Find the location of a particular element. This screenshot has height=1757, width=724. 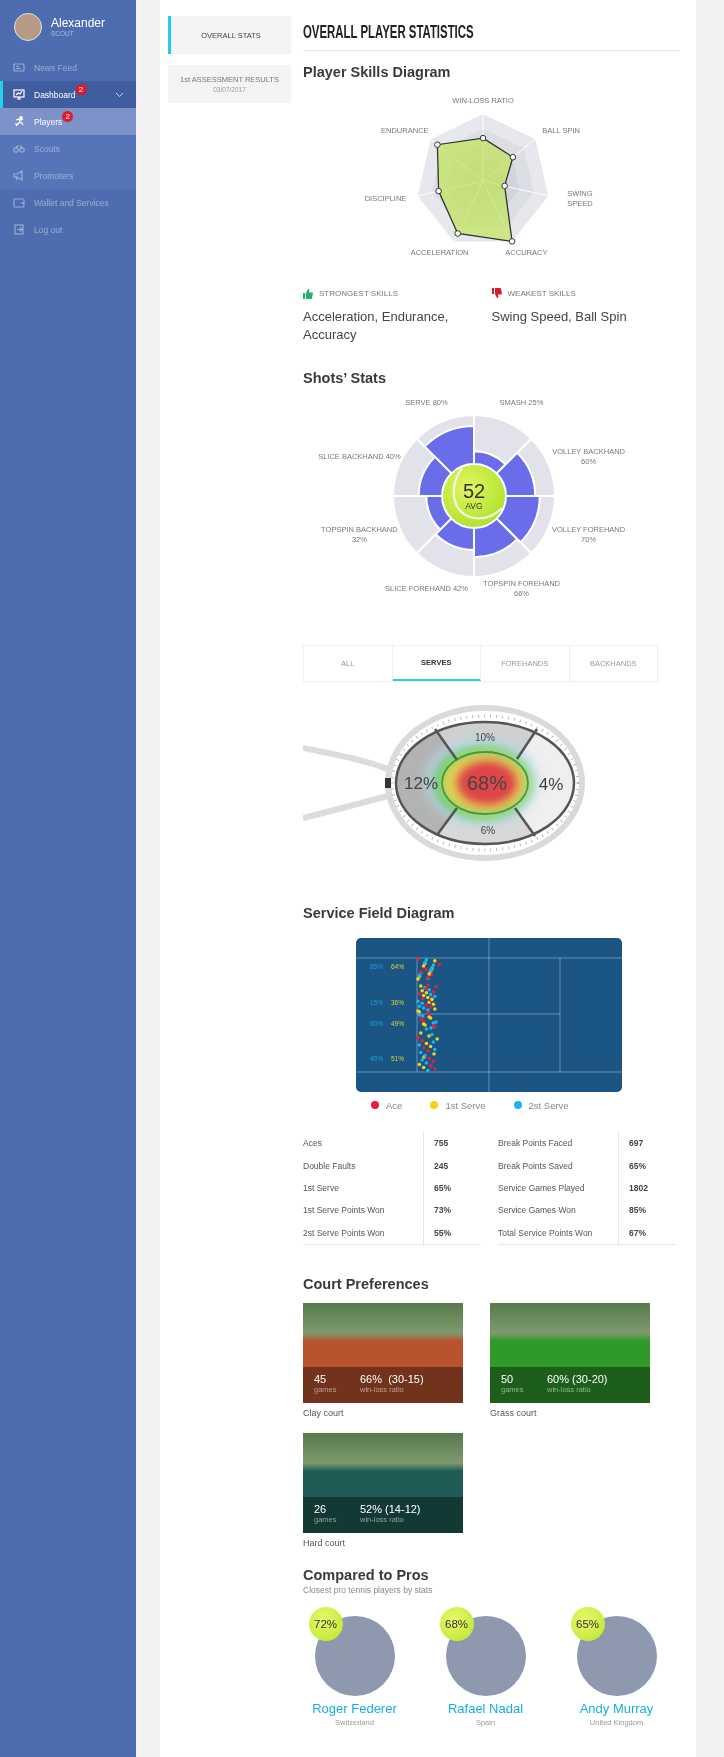

section-title: Player Skills Diagram is located at coordinates (377, 72).